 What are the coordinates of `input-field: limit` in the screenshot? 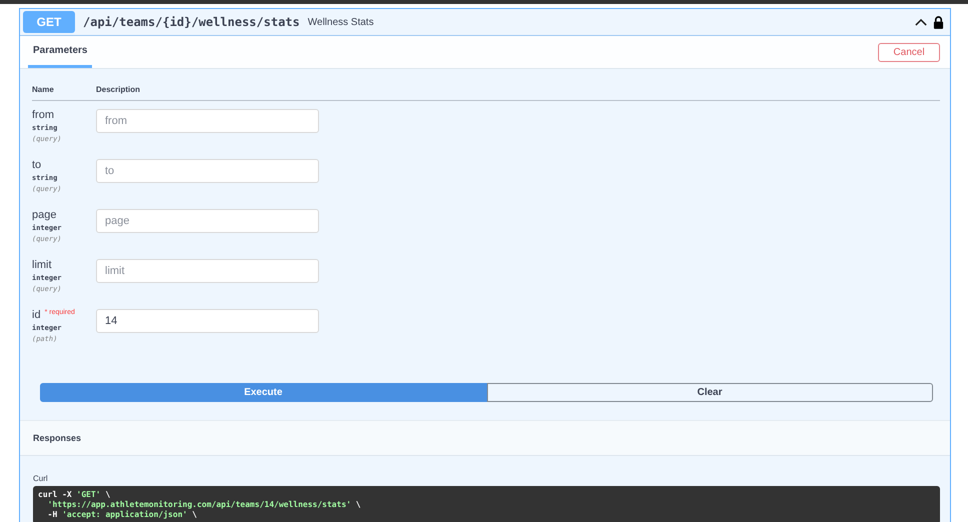 It's located at (207, 271).